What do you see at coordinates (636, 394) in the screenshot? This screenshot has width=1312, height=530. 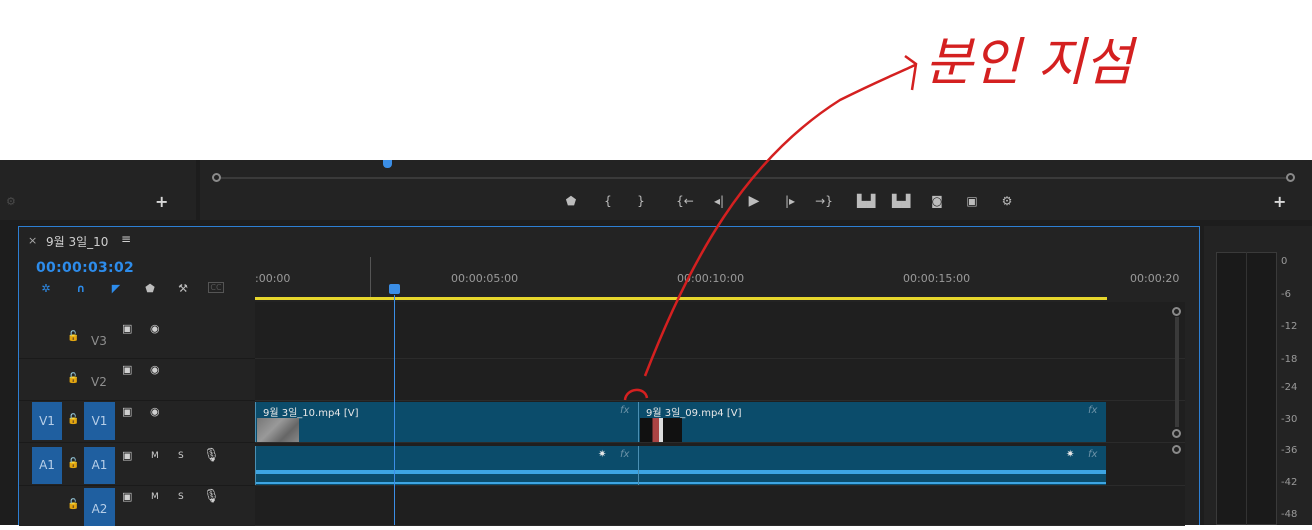 I see `annotation-circle` at bounding box center [636, 394].